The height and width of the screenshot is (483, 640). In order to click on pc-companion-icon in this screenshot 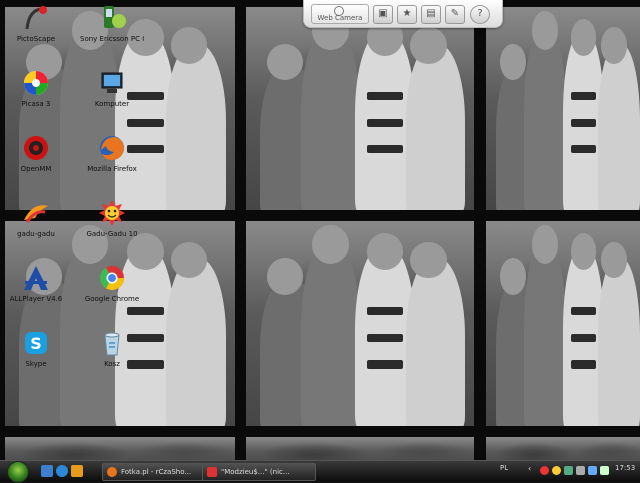, I will do `click(112, 18)`.